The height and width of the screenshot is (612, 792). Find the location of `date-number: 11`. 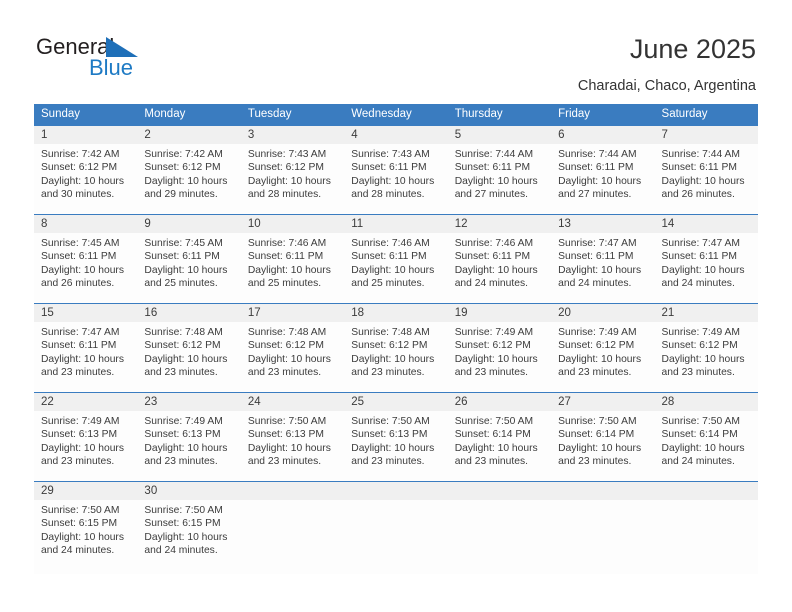

date-number: 11 is located at coordinates (395, 224).